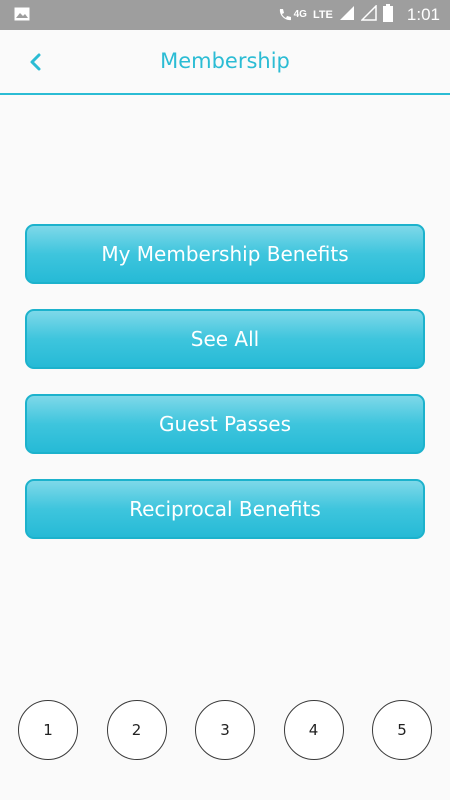 The width and height of the screenshot is (450, 800). I want to click on call-wifi-icon: 4G, so click(292, 15).